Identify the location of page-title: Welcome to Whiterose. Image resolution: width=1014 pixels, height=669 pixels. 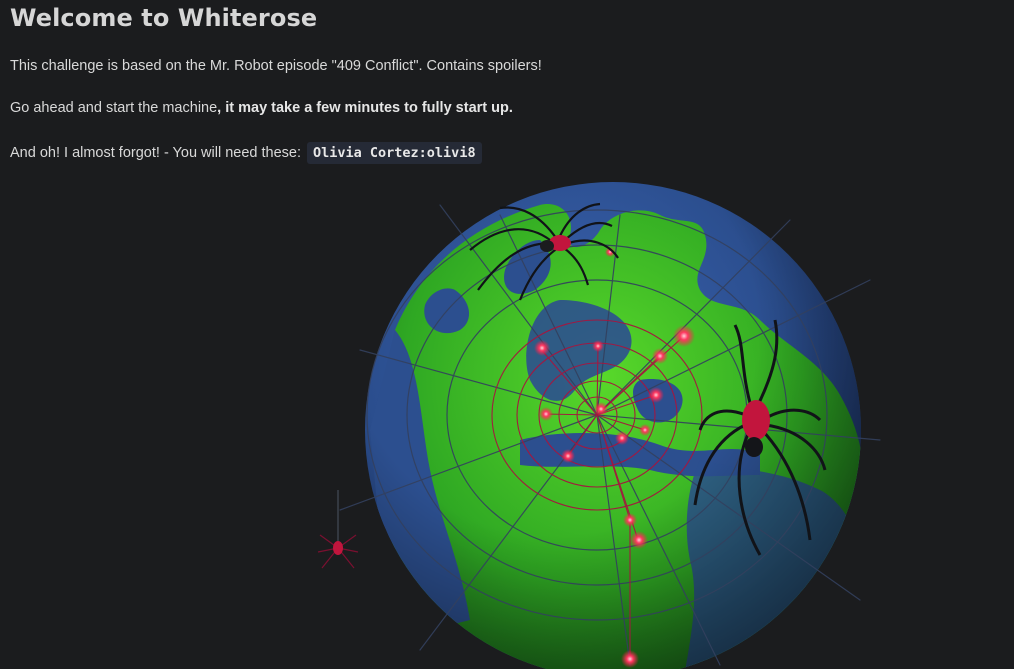
(164, 18).